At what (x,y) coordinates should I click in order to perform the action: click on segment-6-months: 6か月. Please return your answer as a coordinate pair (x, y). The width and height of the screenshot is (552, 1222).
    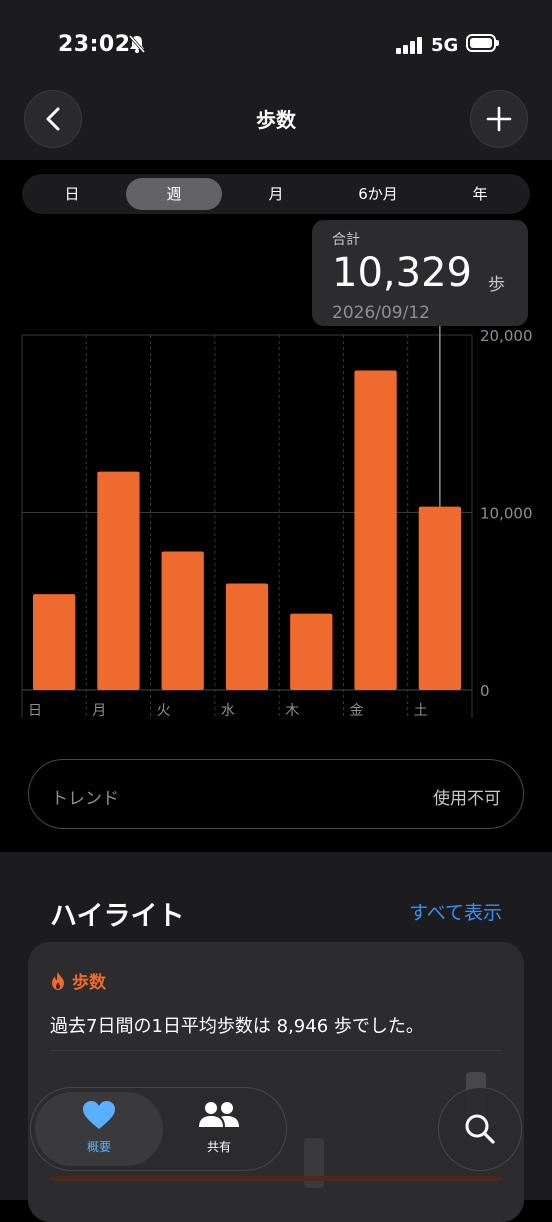
    Looking at the image, I should click on (378, 194).